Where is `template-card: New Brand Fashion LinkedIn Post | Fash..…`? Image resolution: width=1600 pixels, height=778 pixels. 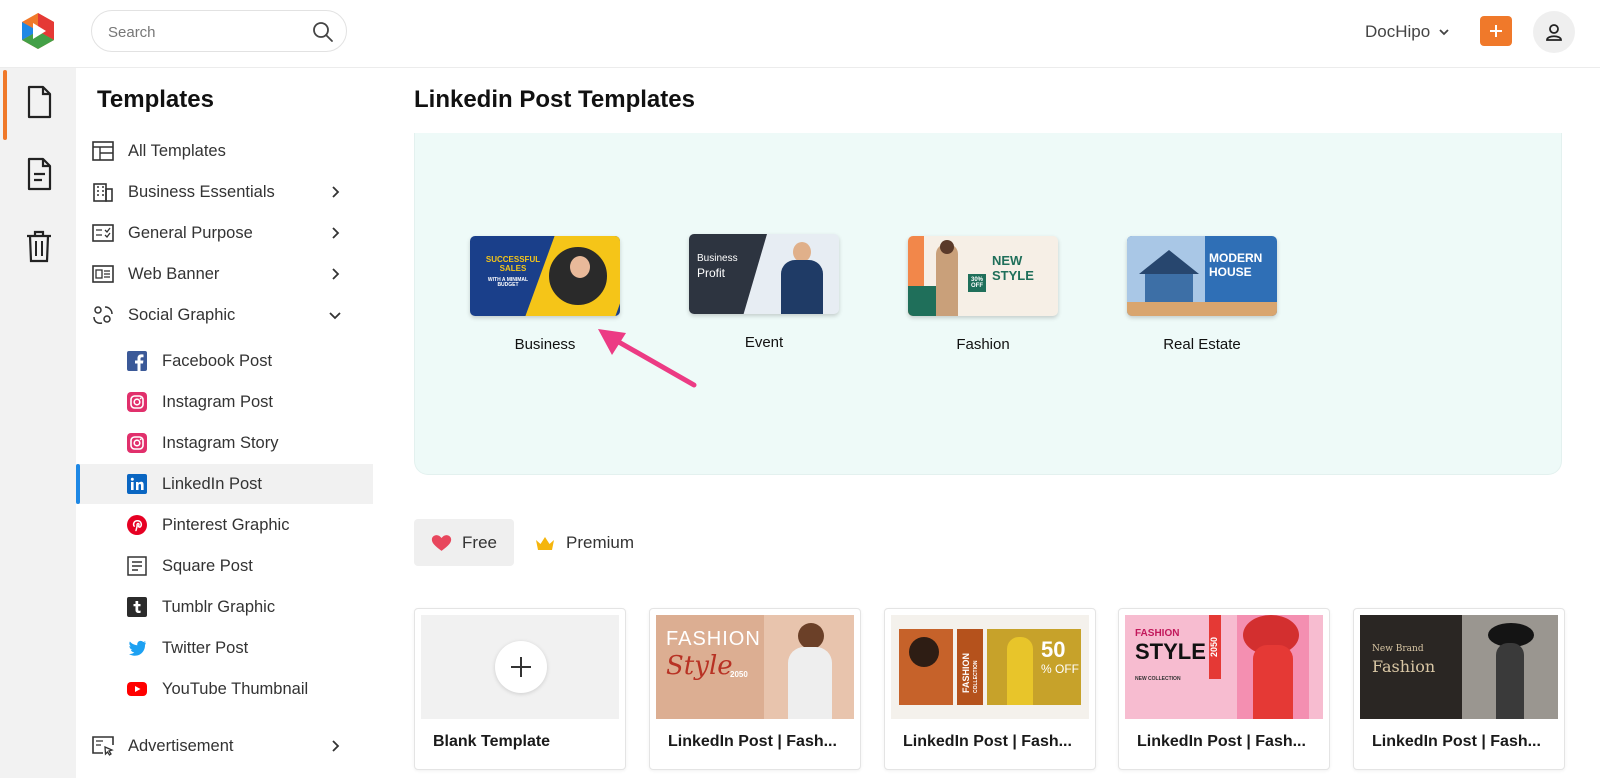 template-card: New Brand Fashion LinkedIn Post | Fash..… is located at coordinates (1459, 689).